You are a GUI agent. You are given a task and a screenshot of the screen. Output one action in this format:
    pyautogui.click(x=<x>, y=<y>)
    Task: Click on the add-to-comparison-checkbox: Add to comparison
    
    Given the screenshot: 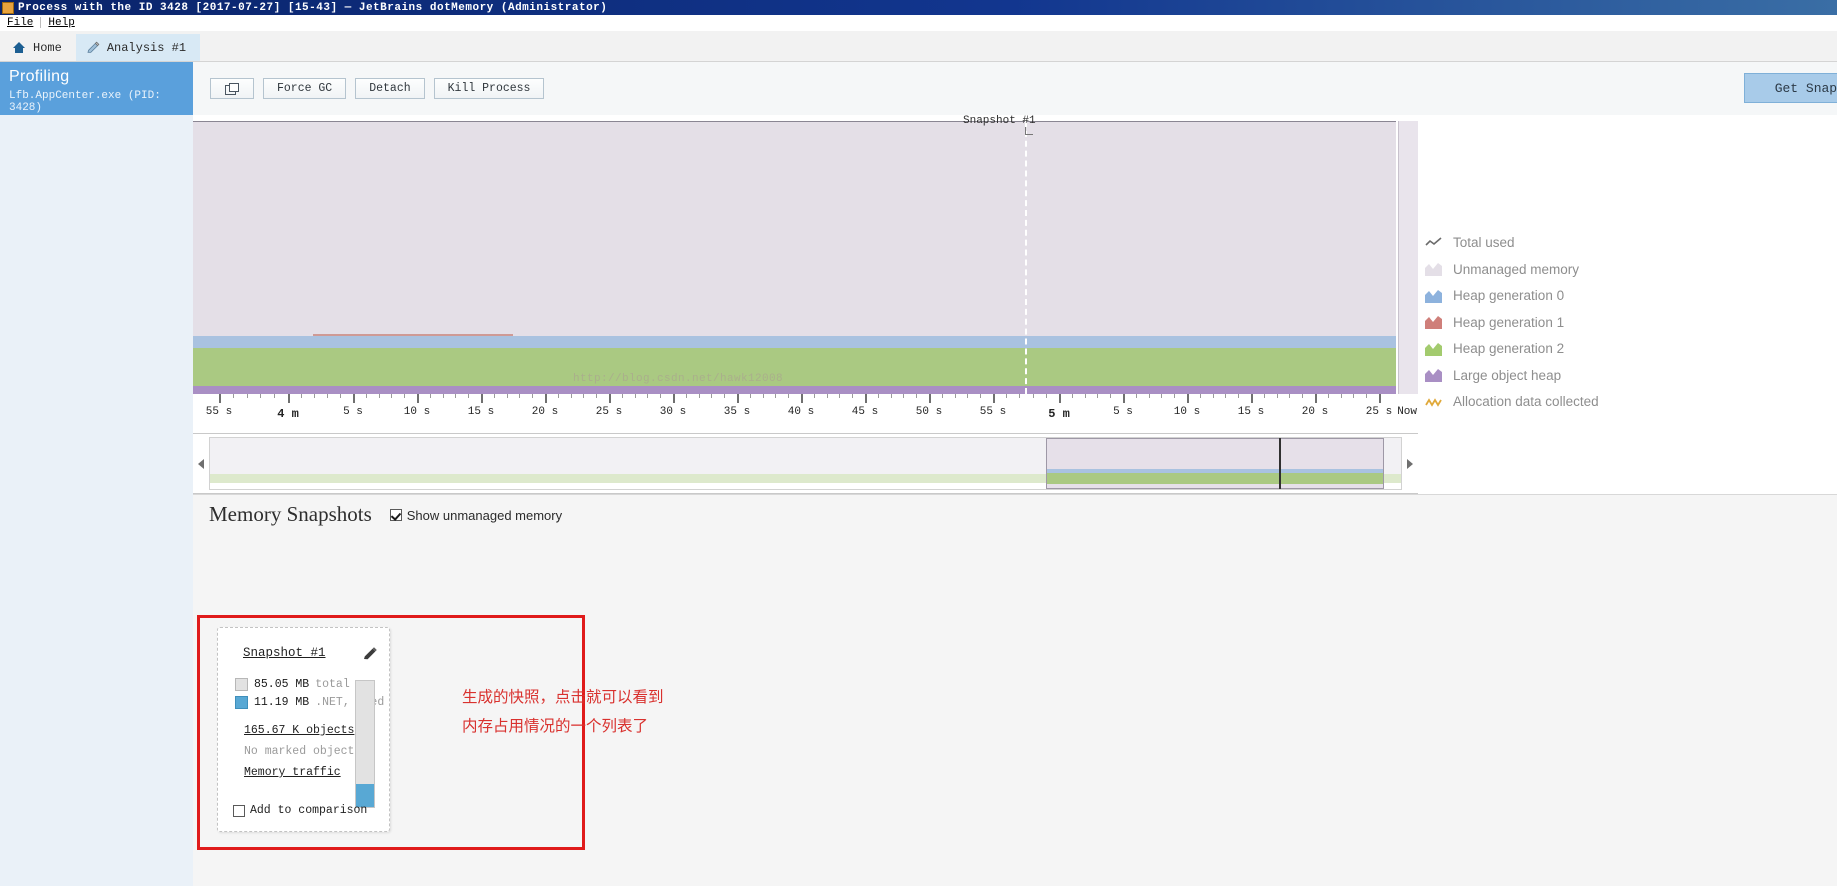 What is the action you would take?
    pyautogui.click(x=300, y=810)
    